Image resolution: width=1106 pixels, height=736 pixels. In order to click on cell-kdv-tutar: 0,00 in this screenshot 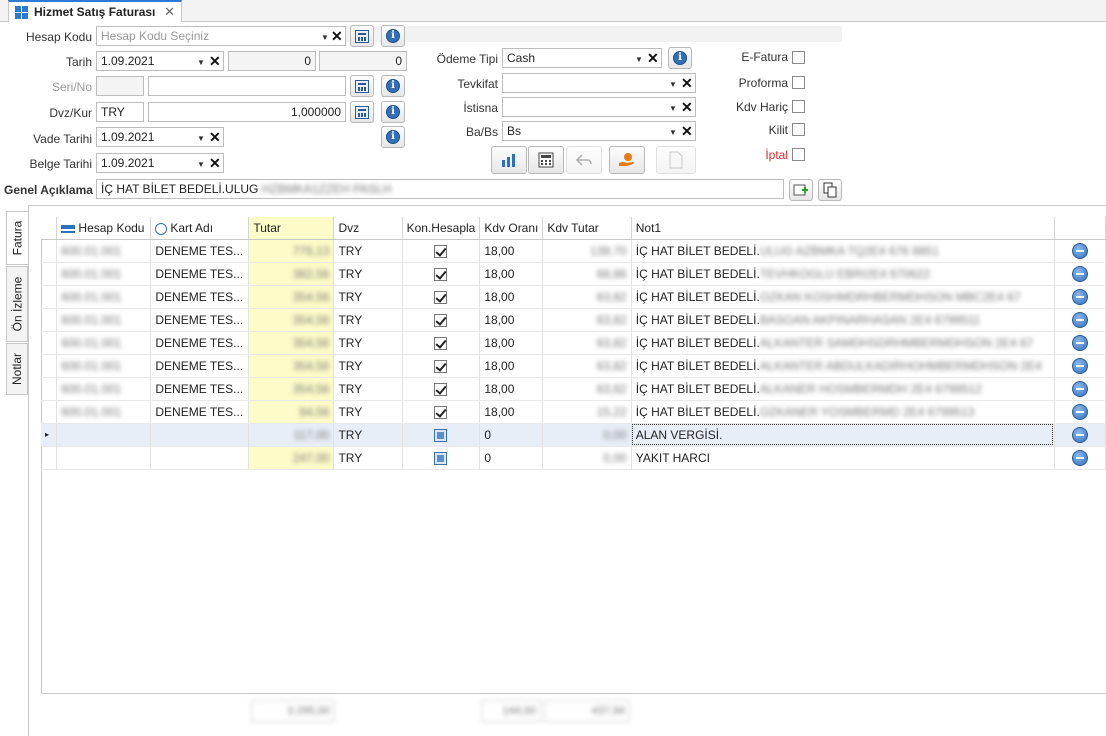, I will do `click(587, 458)`.